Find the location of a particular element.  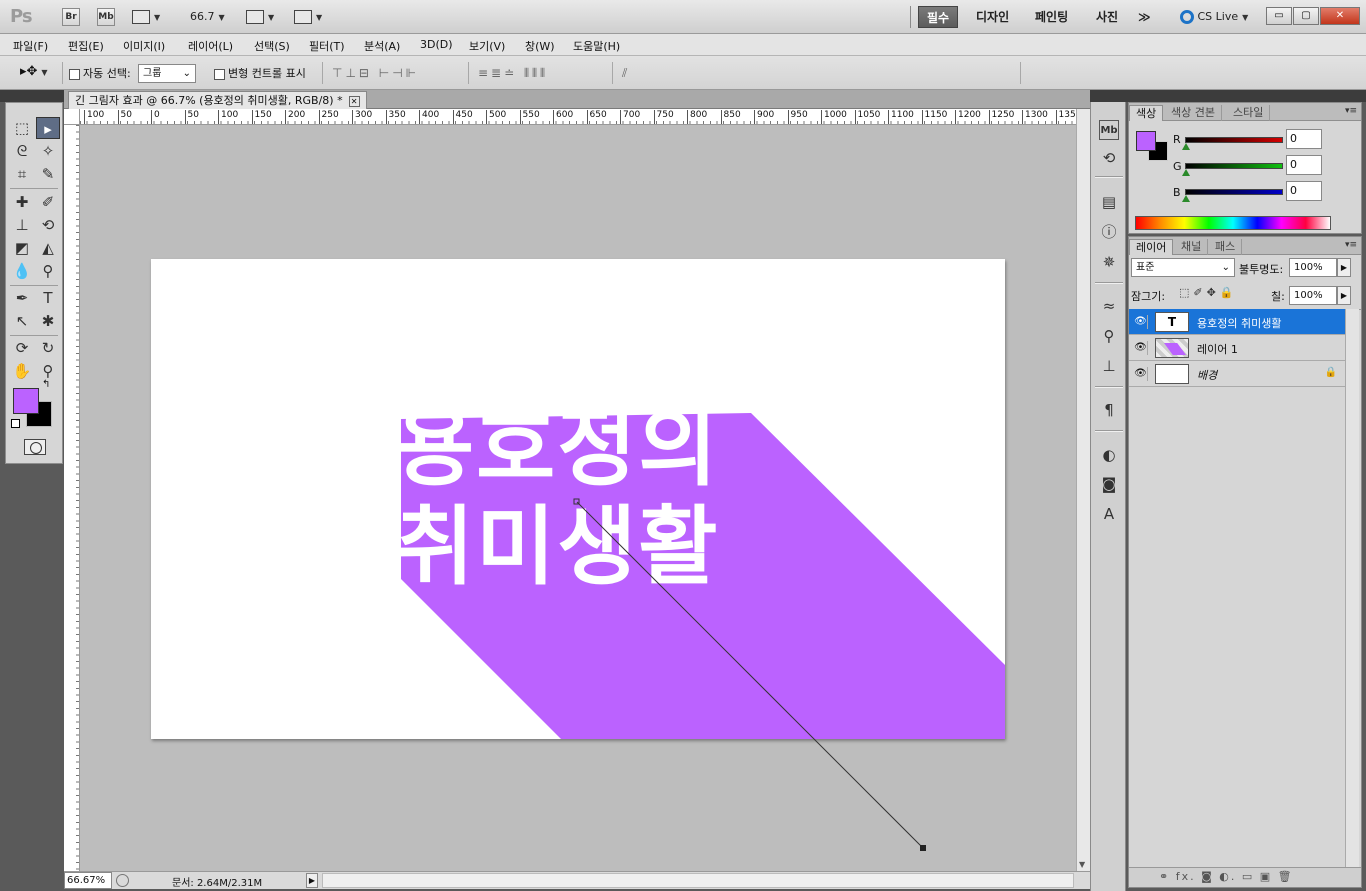

3d-orbit-tool: ↻ is located at coordinates (48, 348).